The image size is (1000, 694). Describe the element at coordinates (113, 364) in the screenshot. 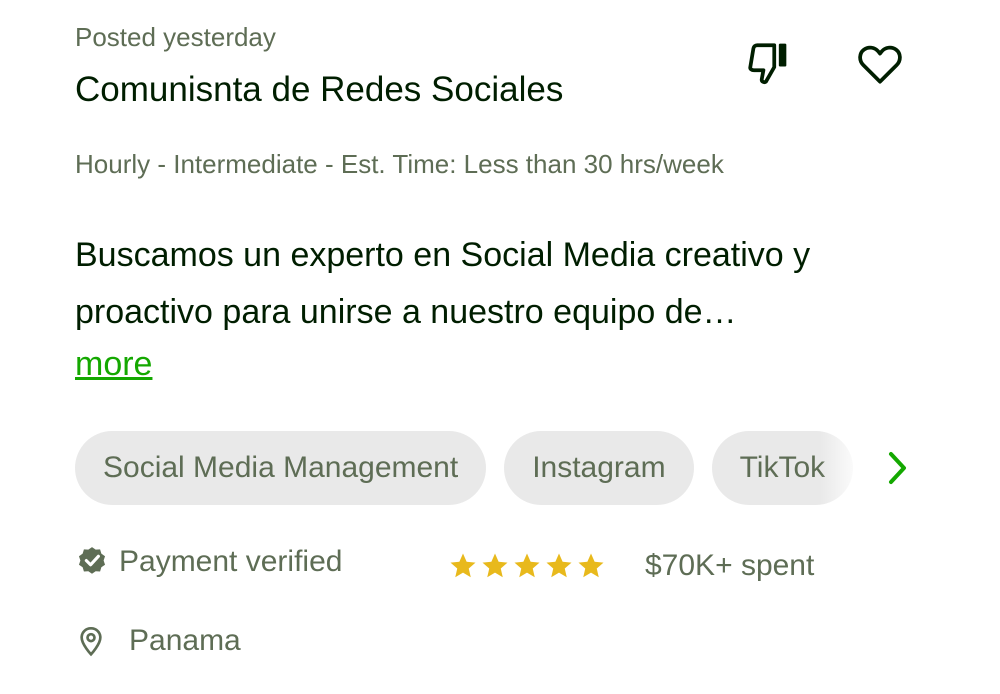

I see `more-link: more` at that location.